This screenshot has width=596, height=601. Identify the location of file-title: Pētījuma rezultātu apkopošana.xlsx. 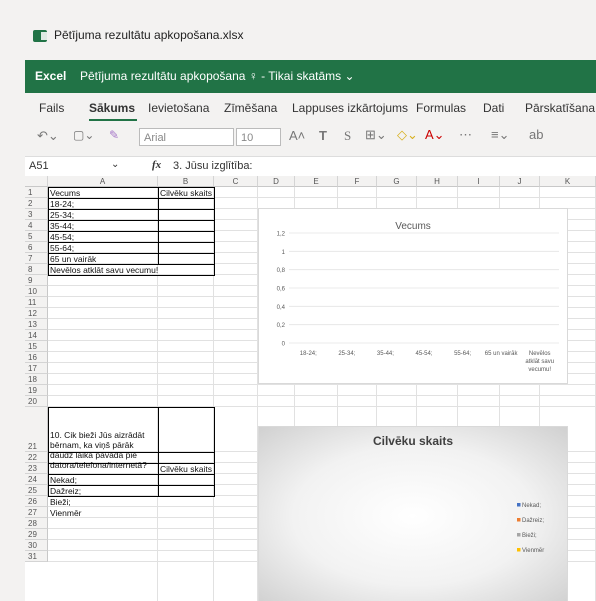
(149, 35).